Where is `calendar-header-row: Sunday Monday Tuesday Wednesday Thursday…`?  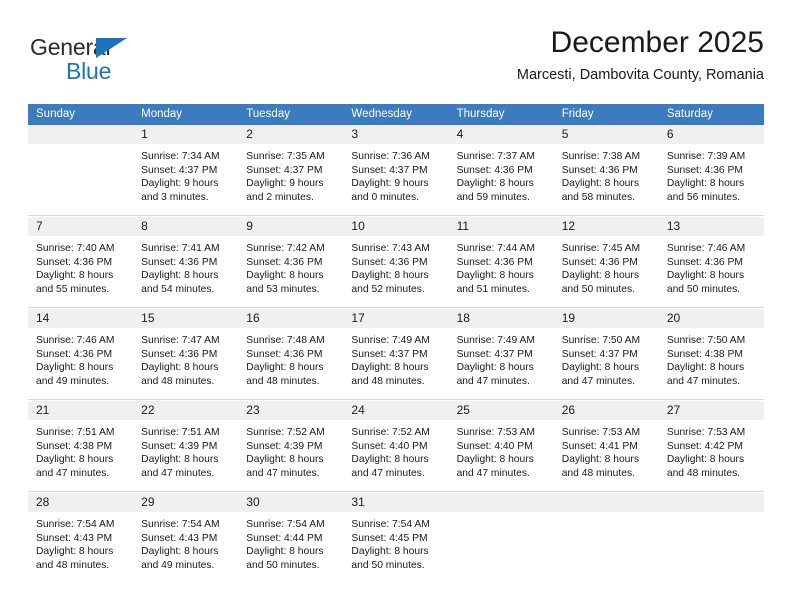 calendar-header-row: Sunday Monday Tuesday Wednesday Thursday… is located at coordinates (396, 114).